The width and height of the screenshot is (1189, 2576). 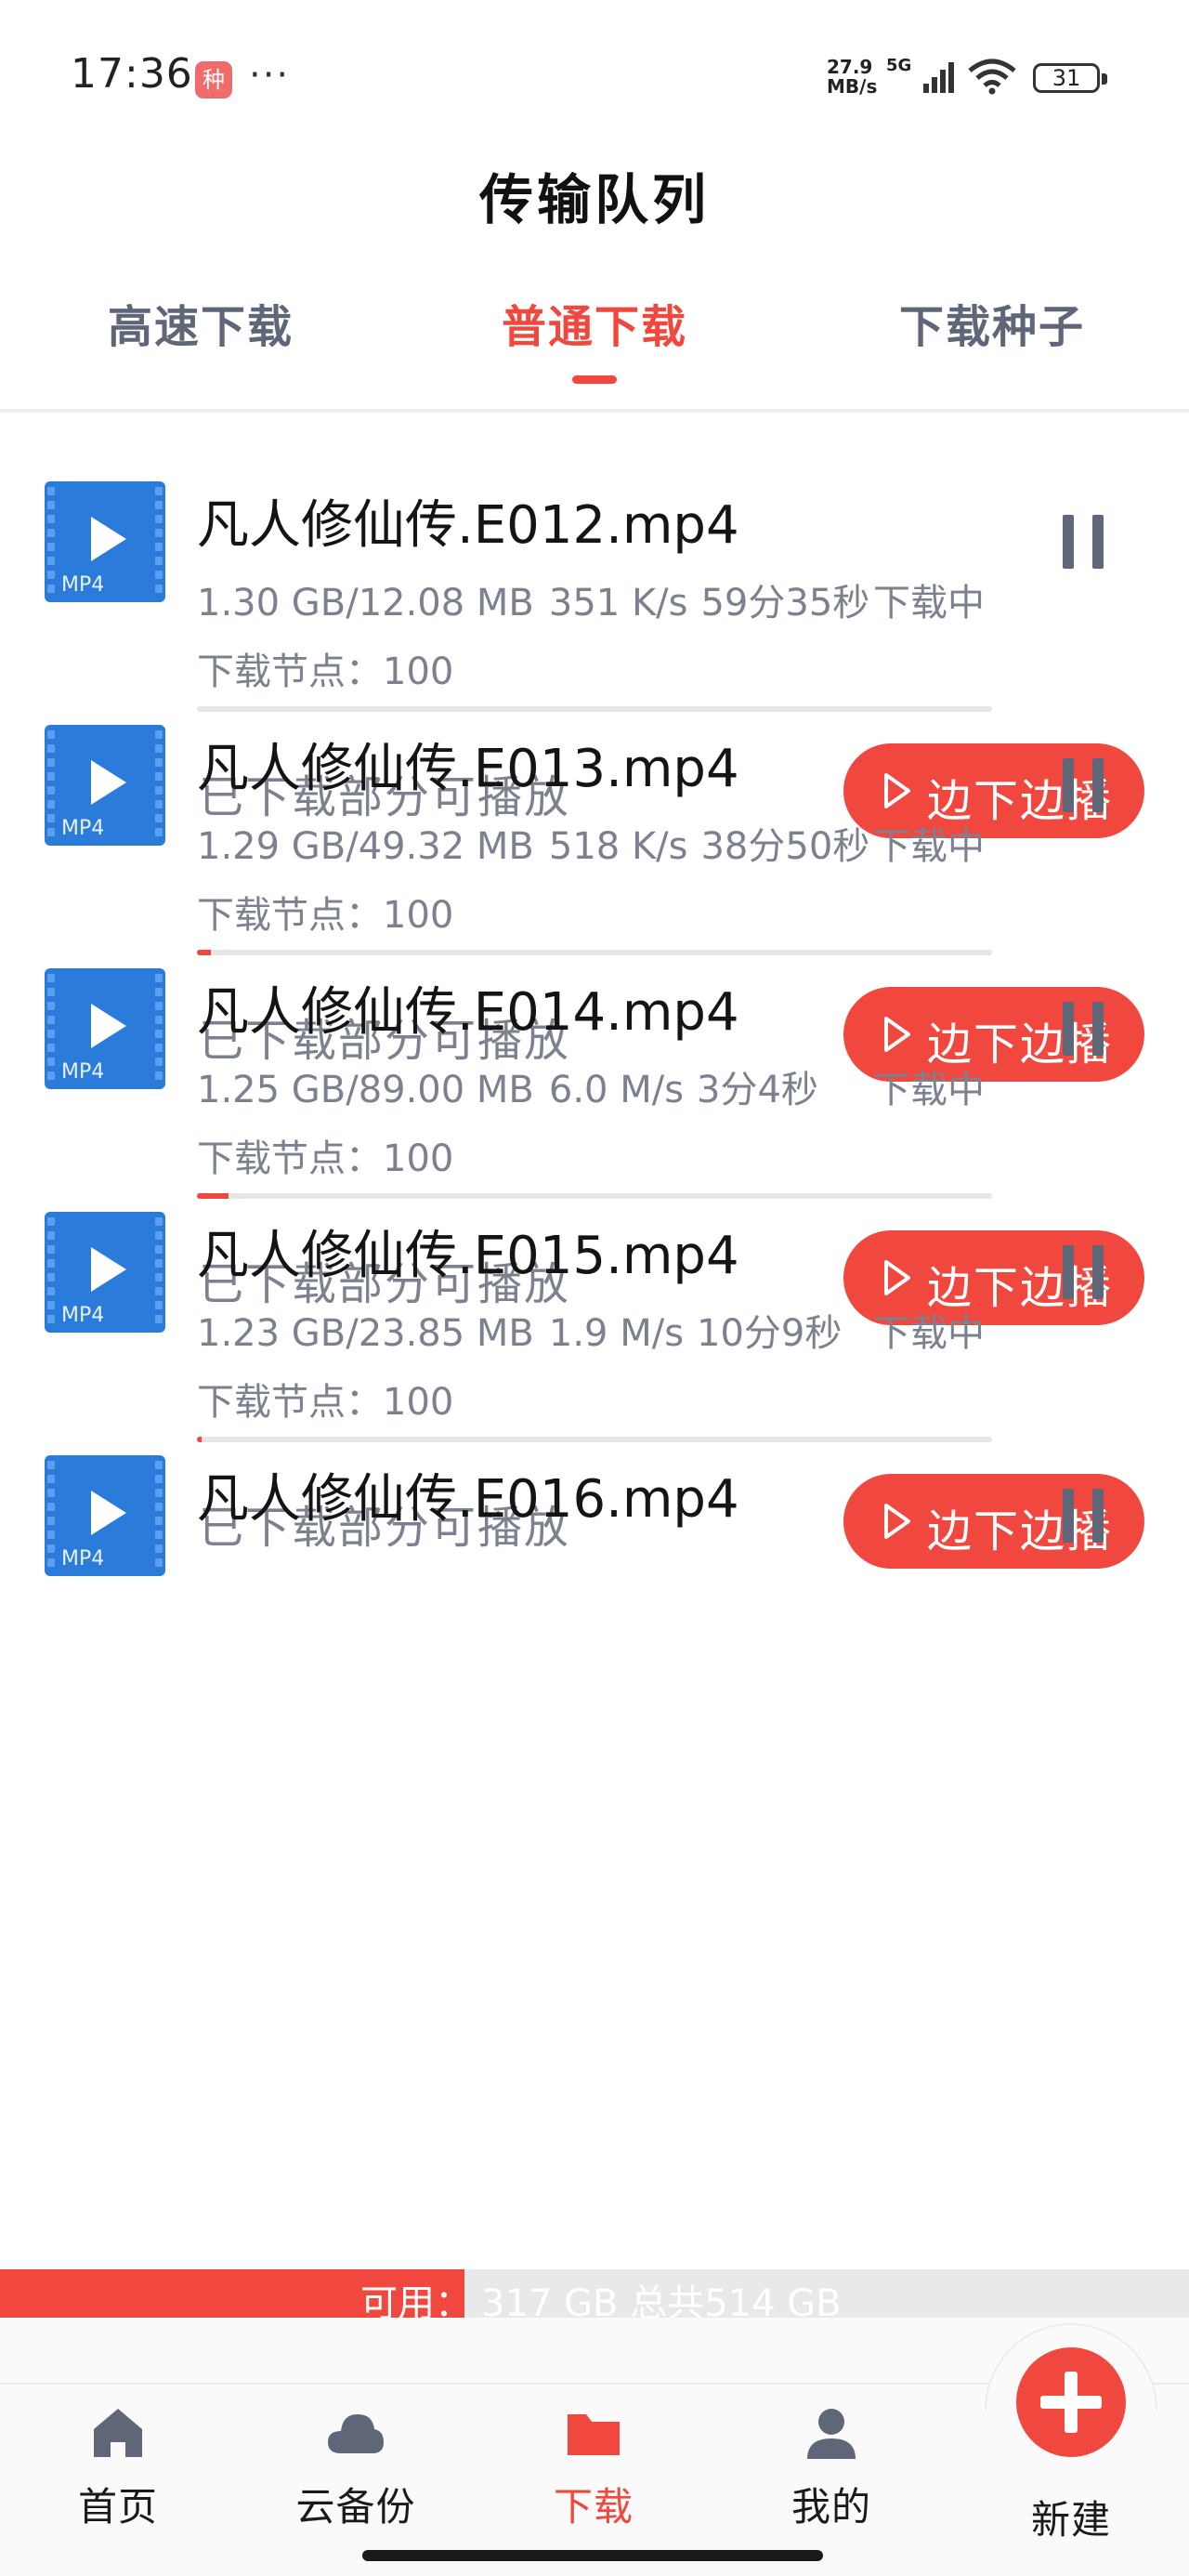 What do you see at coordinates (118, 2468) in the screenshot?
I see `nav-item-home: 首页` at bounding box center [118, 2468].